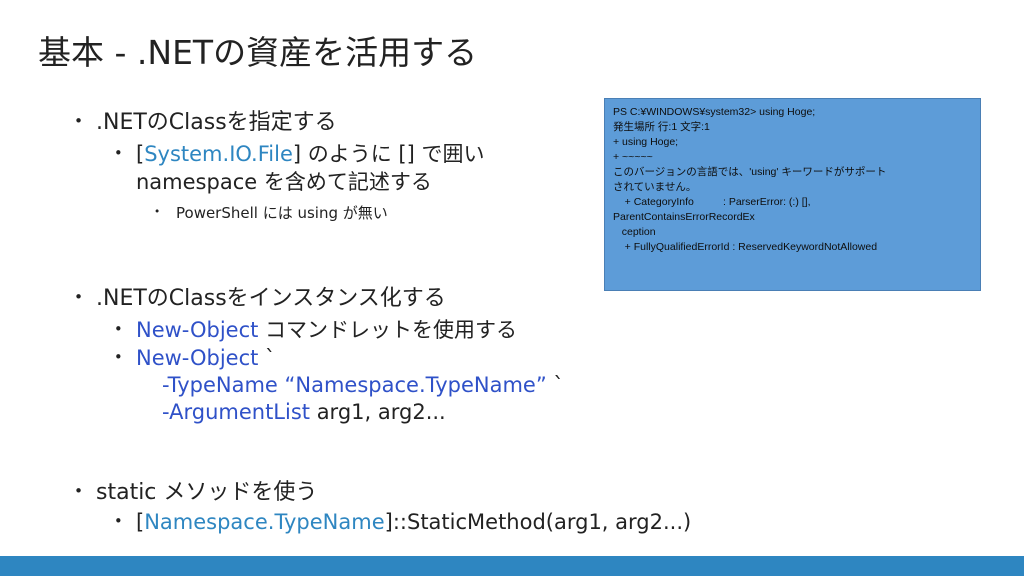  I want to click on subbullet-text: のように [] で囲い, so click(393, 154).